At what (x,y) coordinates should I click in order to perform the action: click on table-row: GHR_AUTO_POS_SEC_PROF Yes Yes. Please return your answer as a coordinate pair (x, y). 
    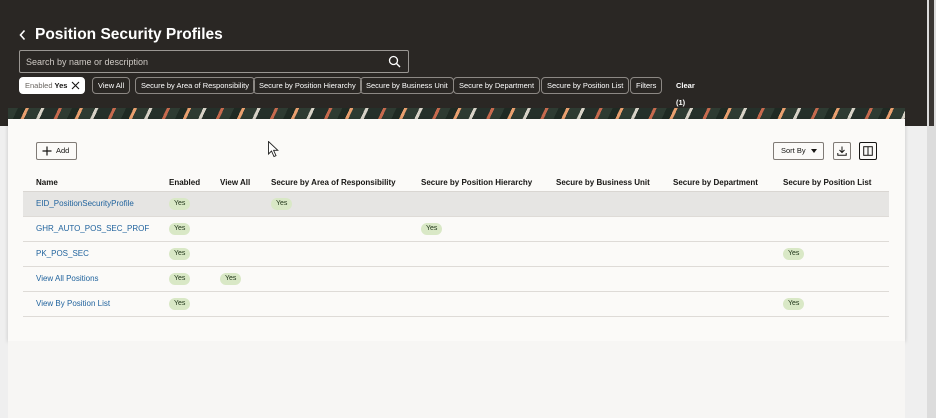
    Looking at the image, I should click on (456, 229).